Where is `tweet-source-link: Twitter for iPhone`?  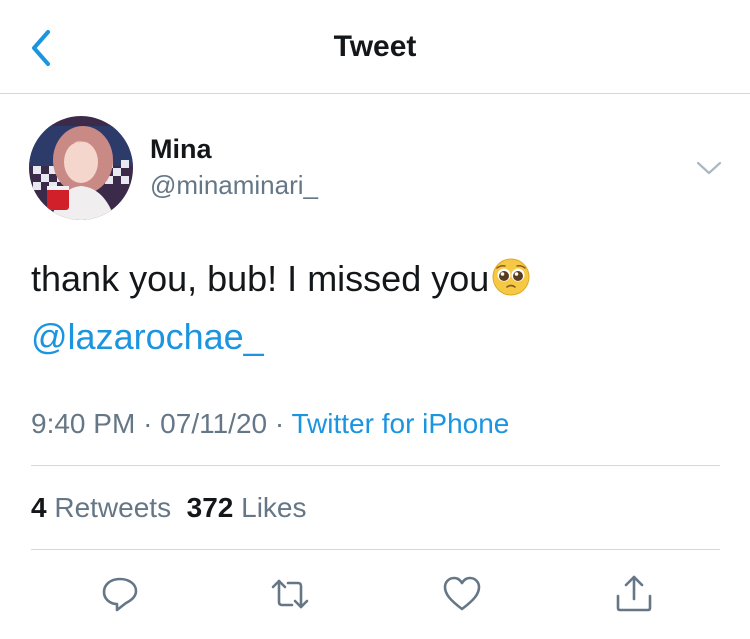
tweet-source-link: Twitter for iPhone is located at coordinates (400, 423).